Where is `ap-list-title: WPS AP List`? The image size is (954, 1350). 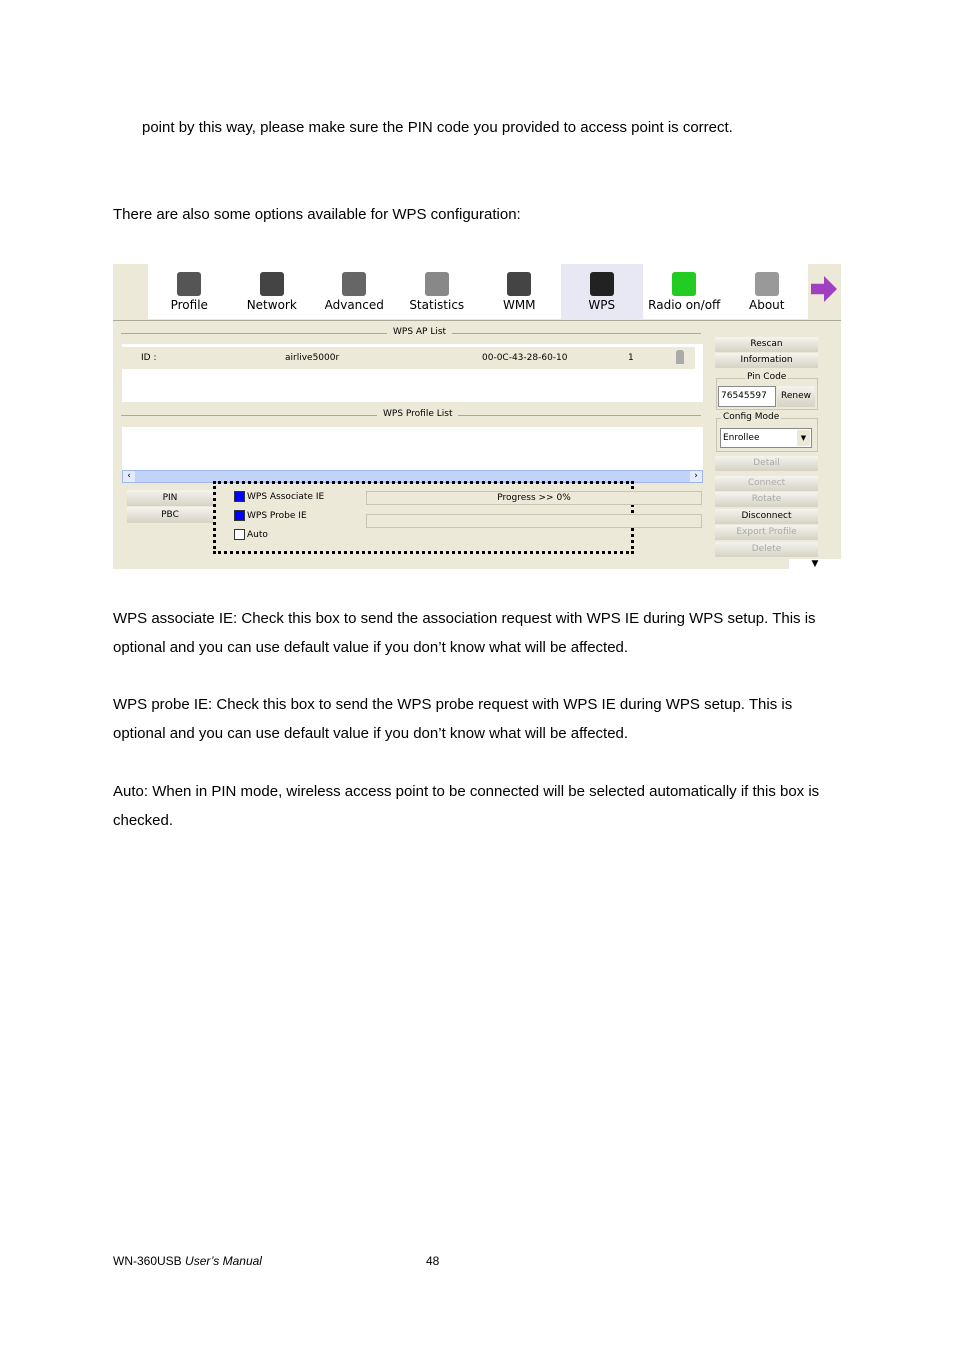 ap-list-title: WPS AP List is located at coordinates (420, 332).